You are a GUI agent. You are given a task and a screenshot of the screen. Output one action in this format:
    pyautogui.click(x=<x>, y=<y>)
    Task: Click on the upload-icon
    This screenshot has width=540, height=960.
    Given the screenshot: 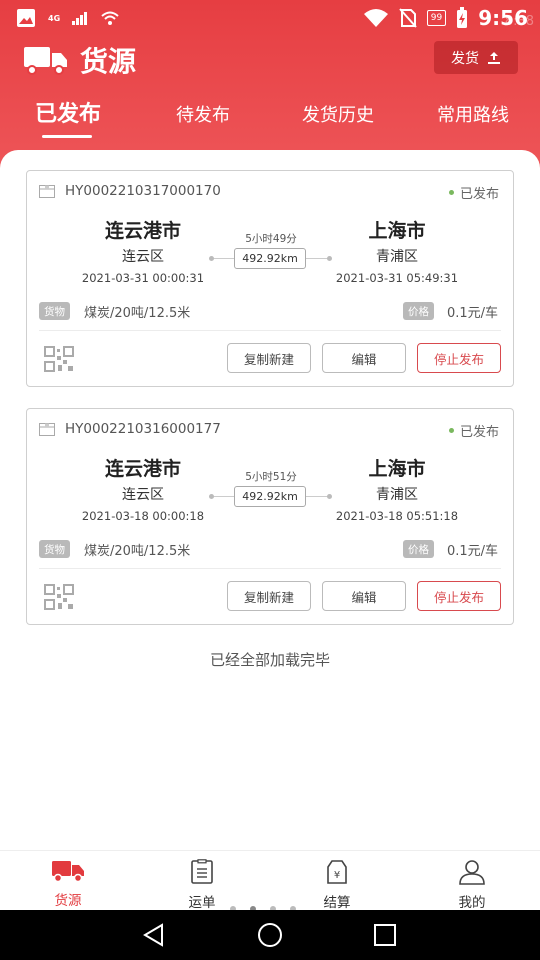 What is the action you would take?
    pyautogui.click(x=494, y=57)
    